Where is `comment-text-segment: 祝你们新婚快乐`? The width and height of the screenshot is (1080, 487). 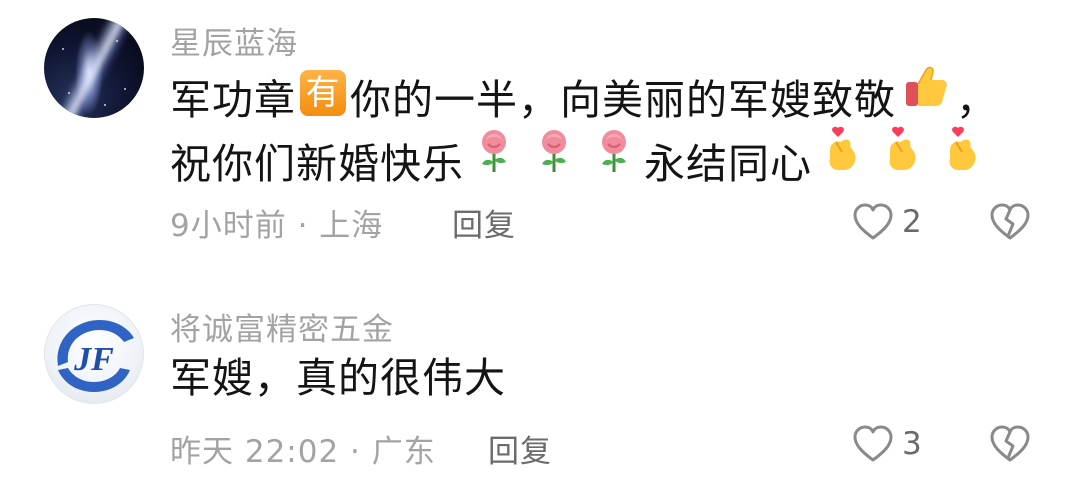
comment-text-segment: 祝你们新婚快乐 is located at coordinates (317, 164).